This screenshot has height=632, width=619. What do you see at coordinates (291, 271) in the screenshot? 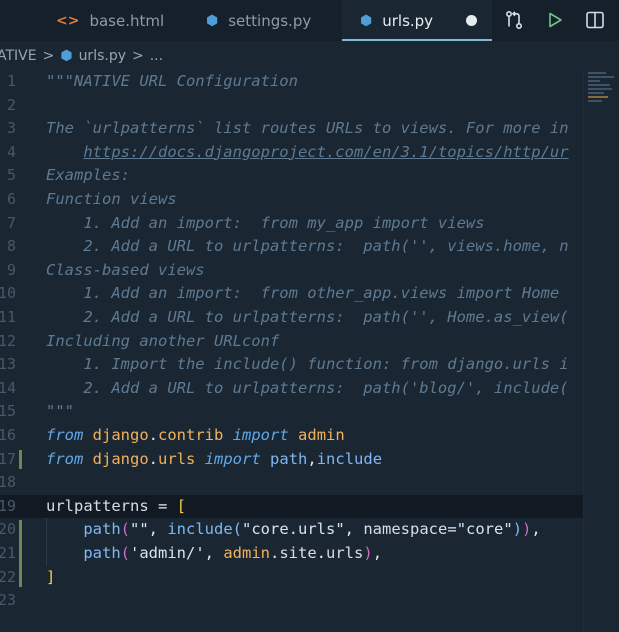
I see `code-line: 9 Class-based views` at bounding box center [291, 271].